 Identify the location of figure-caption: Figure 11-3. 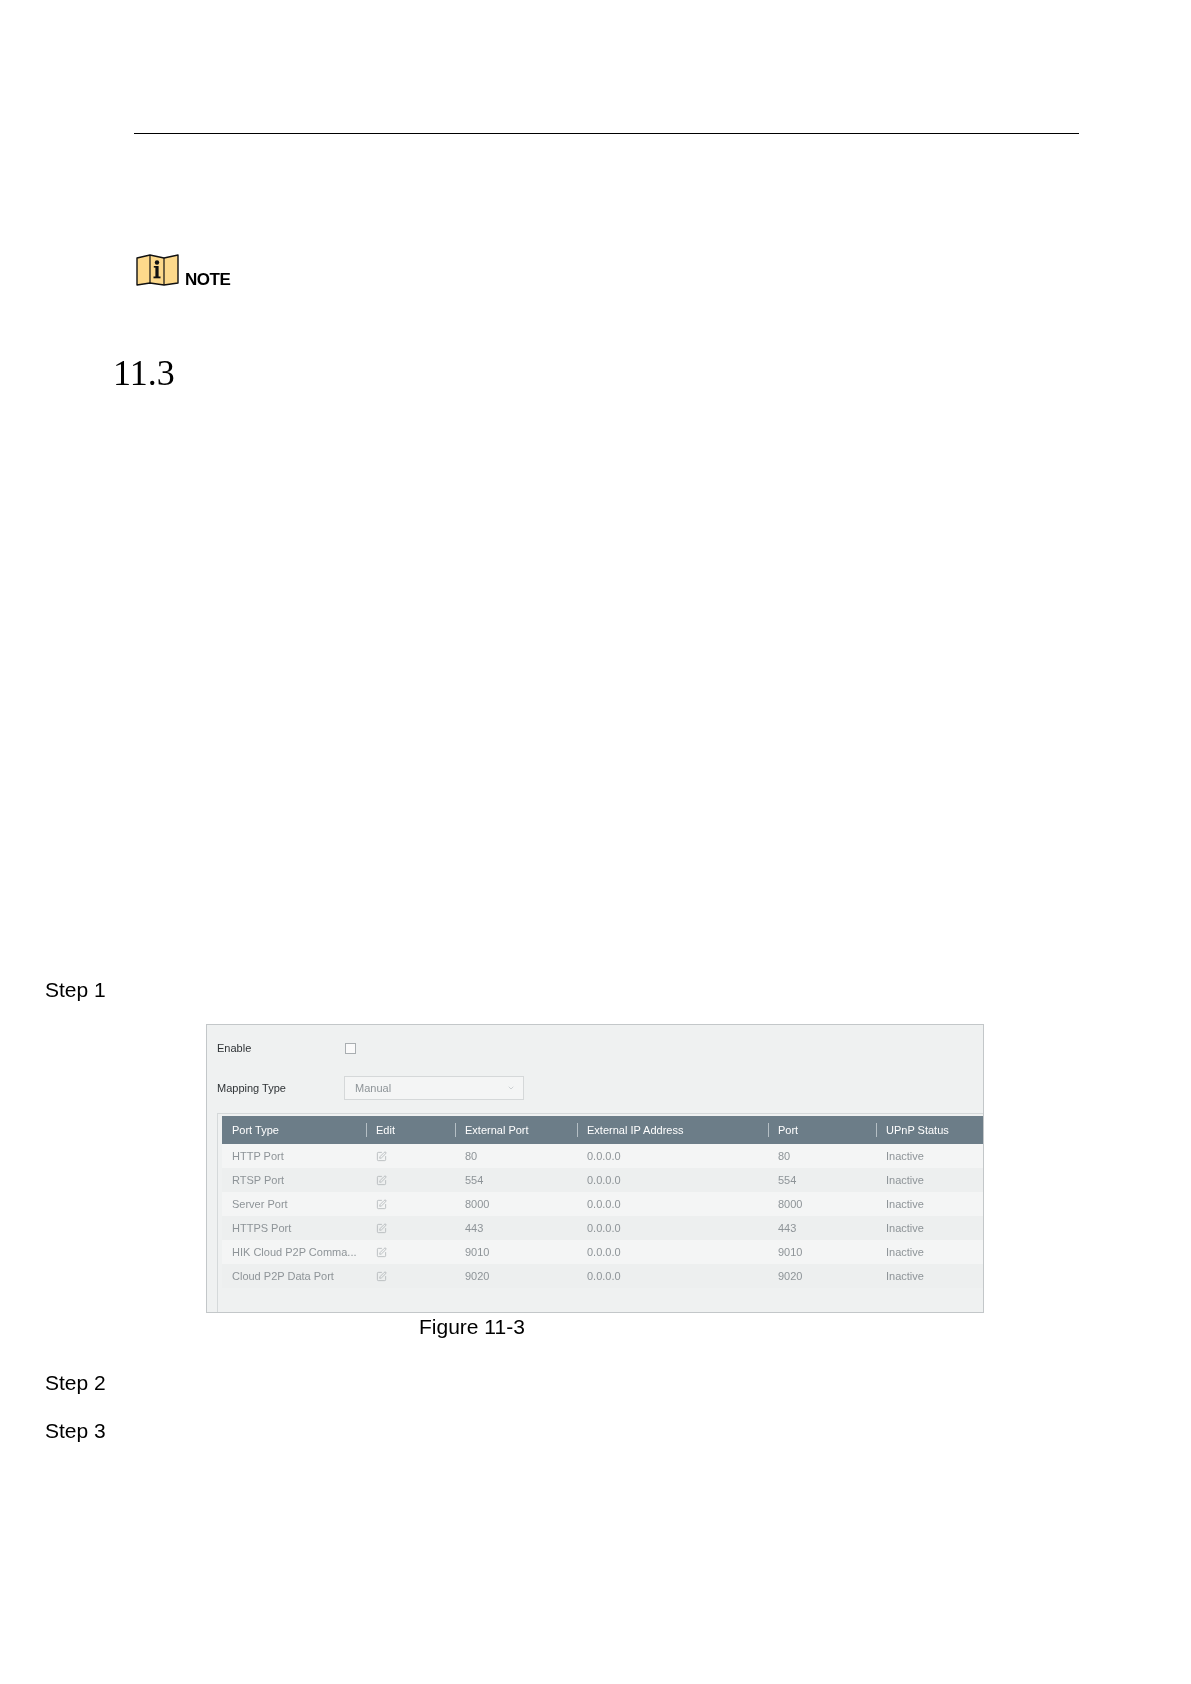
(472, 1326).